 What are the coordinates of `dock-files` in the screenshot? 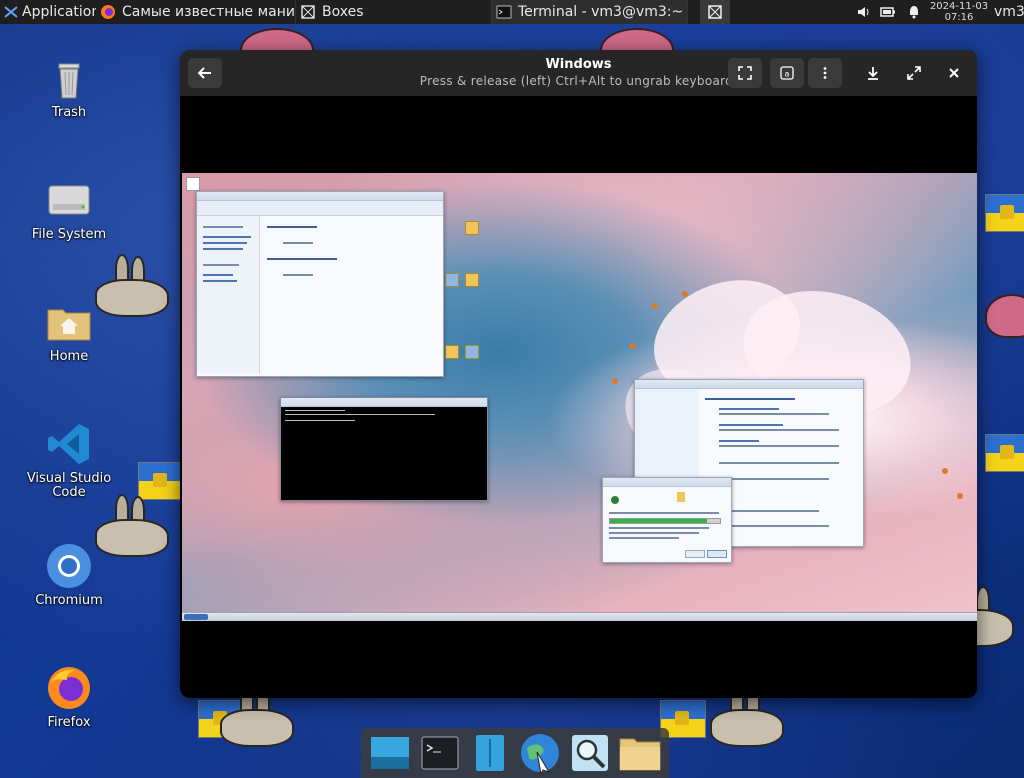 It's located at (640, 753).